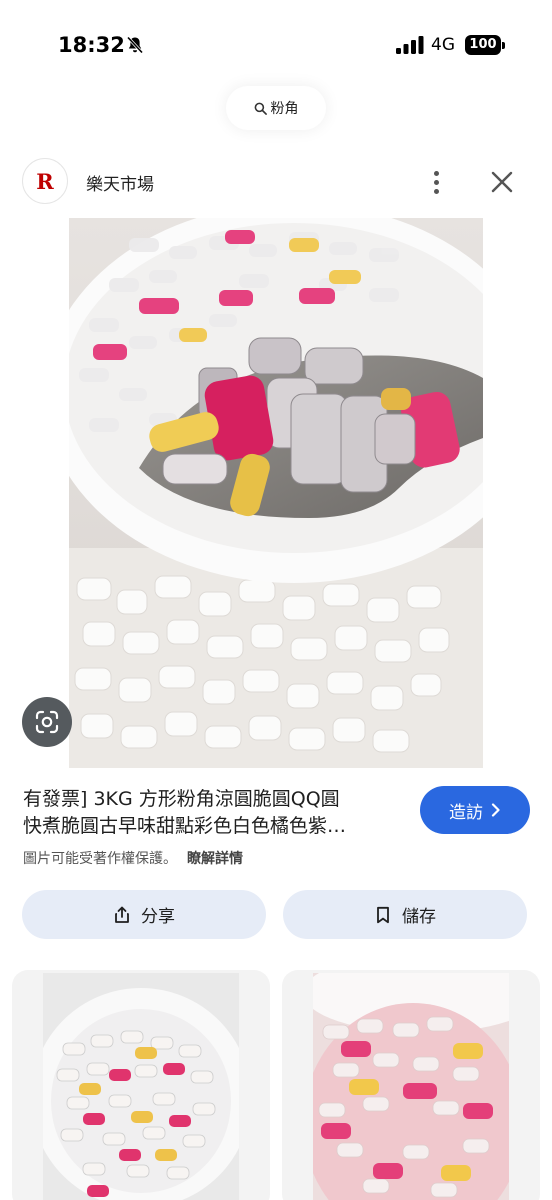 This screenshot has height=1200, width=552. Describe the element at coordinates (410, 45) in the screenshot. I see `signal-icon` at that location.